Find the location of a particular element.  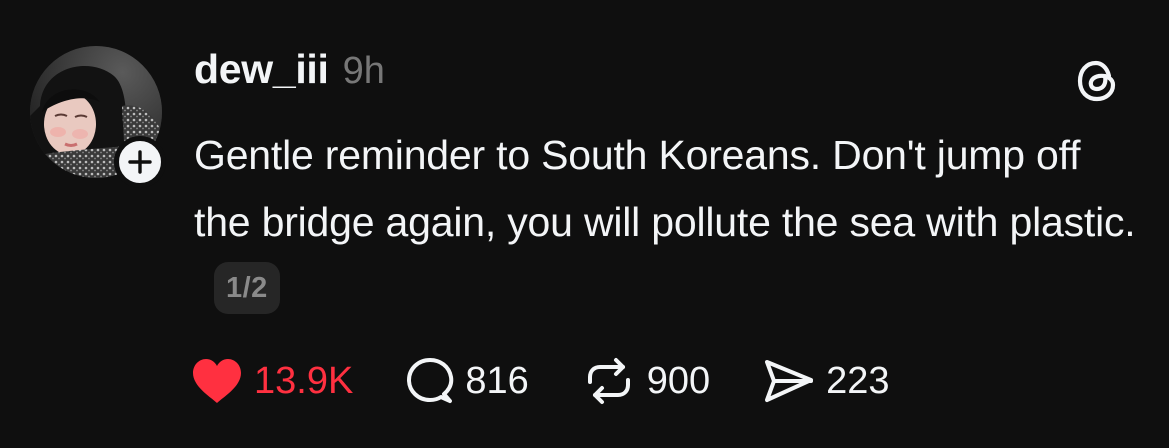

like-count: 13.9K is located at coordinates (304, 380).